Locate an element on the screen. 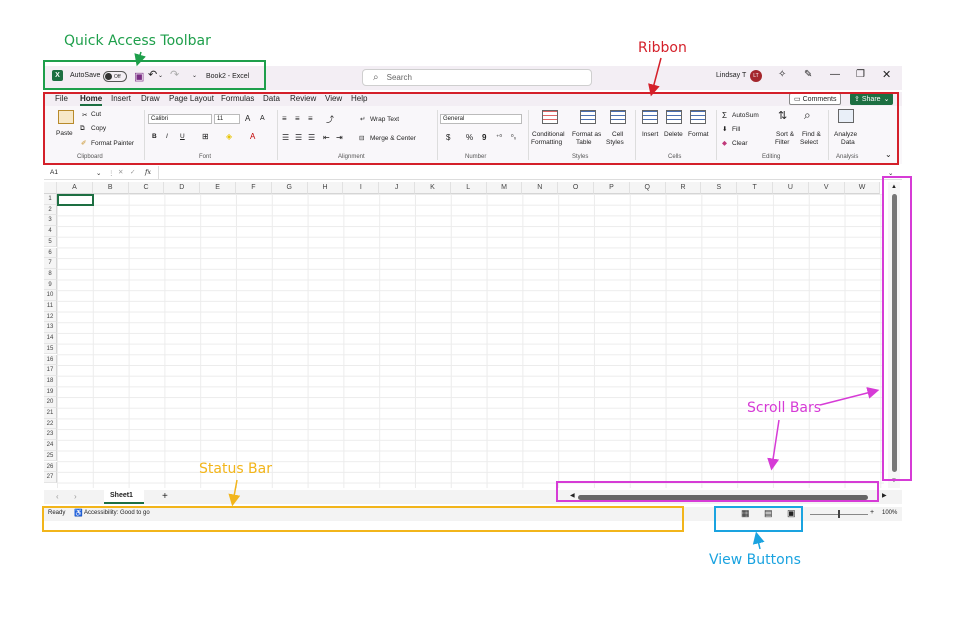 The image size is (972, 634). column-header: E is located at coordinates (218, 188).